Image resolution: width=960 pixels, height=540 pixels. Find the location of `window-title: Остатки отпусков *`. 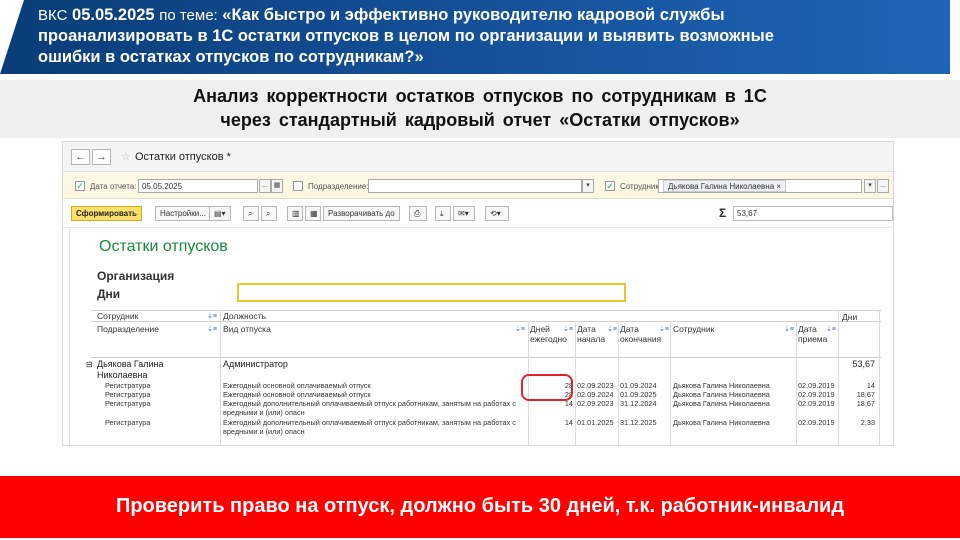

window-title: Остатки отпусков * is located at coordinates (183, 157).